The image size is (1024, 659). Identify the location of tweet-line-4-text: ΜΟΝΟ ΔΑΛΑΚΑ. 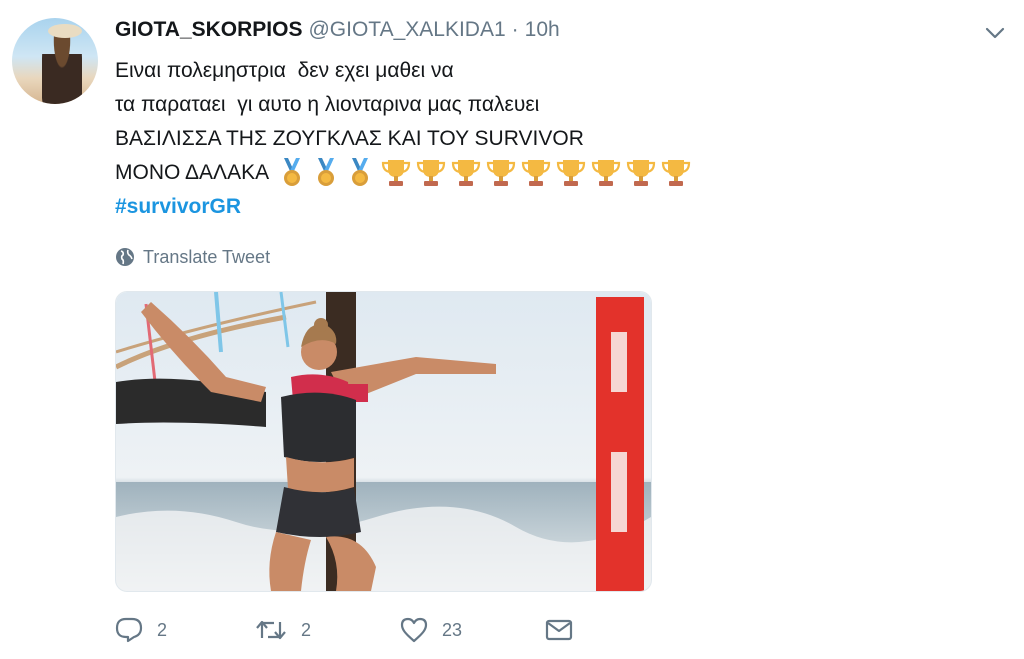
(192, 172).